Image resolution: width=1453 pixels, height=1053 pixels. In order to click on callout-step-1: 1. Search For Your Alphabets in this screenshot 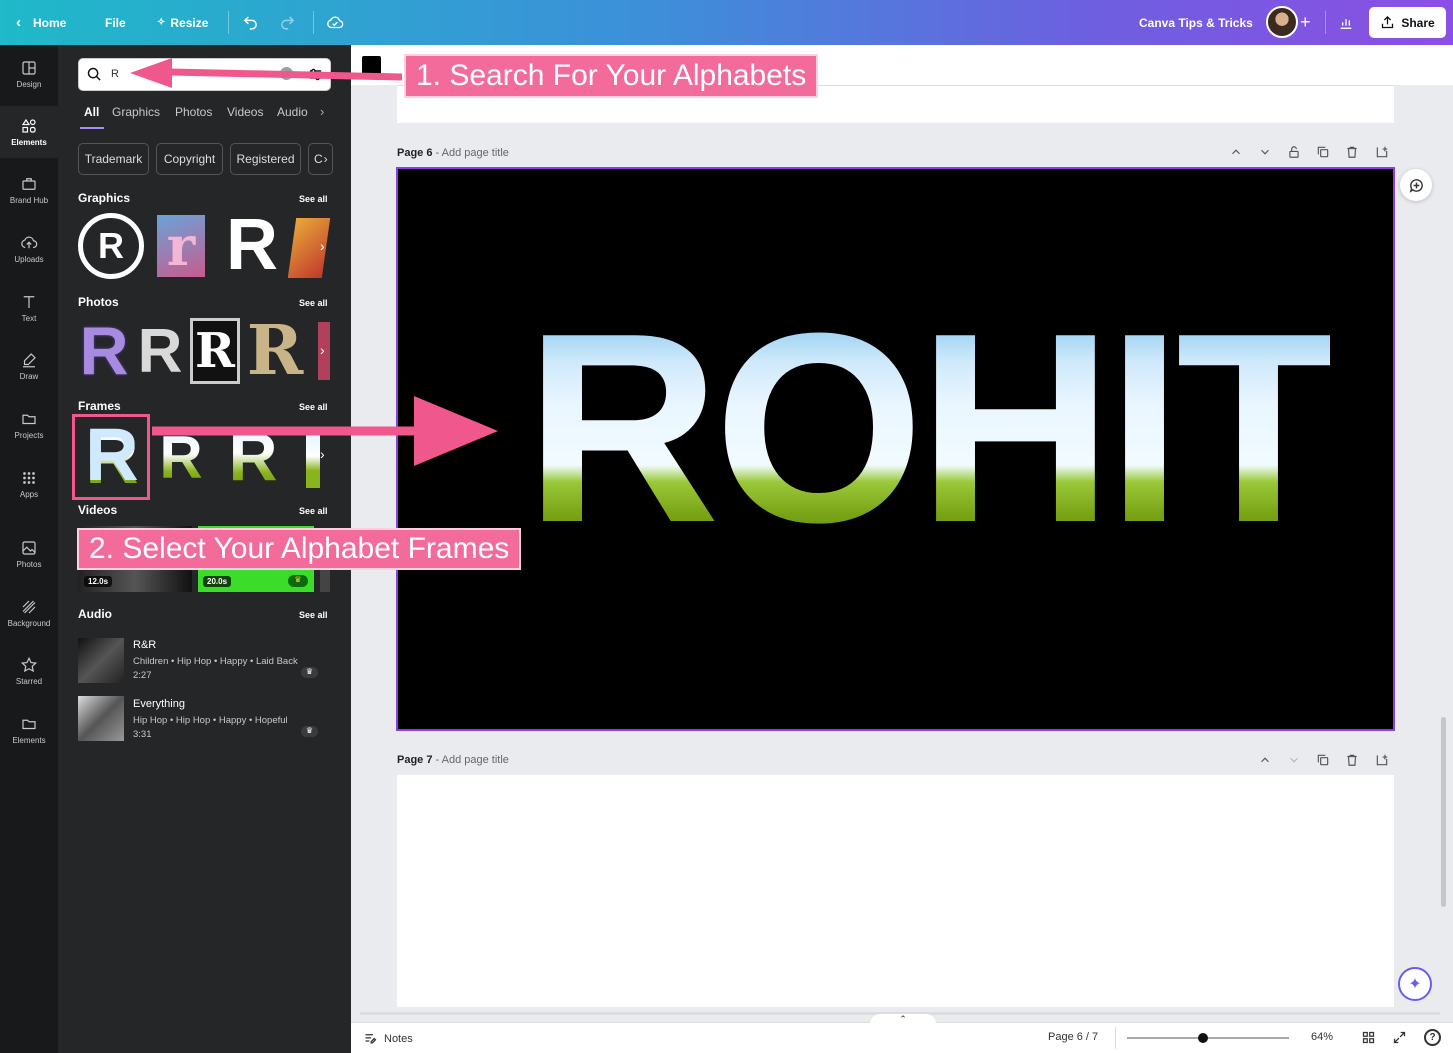, I will do `click(611, 76)`.